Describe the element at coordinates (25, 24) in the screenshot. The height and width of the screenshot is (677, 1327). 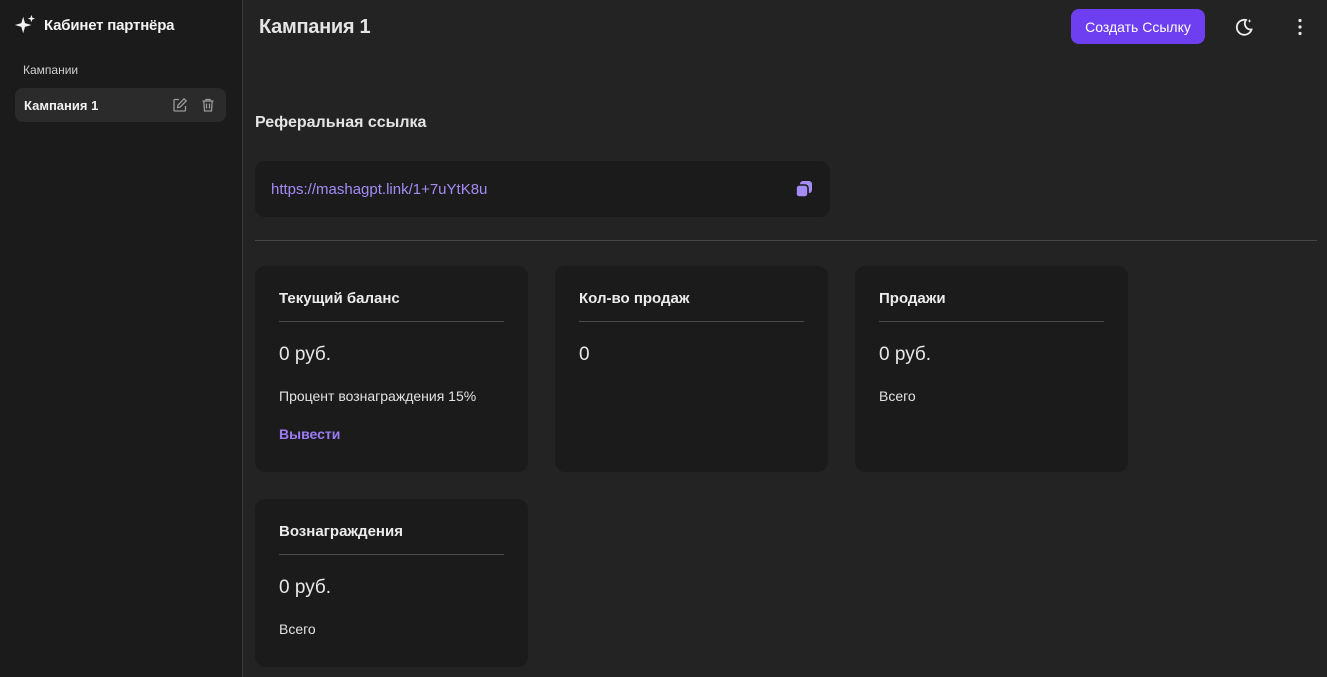
I see `sparkle-icon` at that location.